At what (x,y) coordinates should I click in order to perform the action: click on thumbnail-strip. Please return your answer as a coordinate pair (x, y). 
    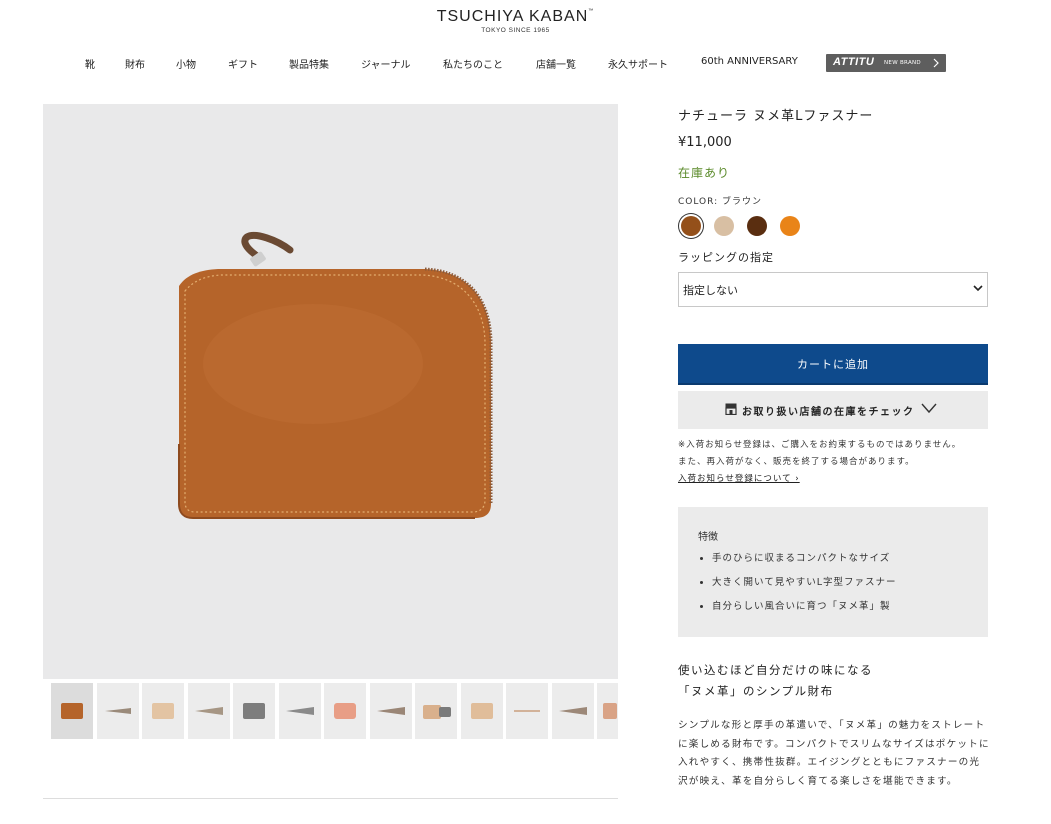
    Looking at the image, I should click on (334, 711).